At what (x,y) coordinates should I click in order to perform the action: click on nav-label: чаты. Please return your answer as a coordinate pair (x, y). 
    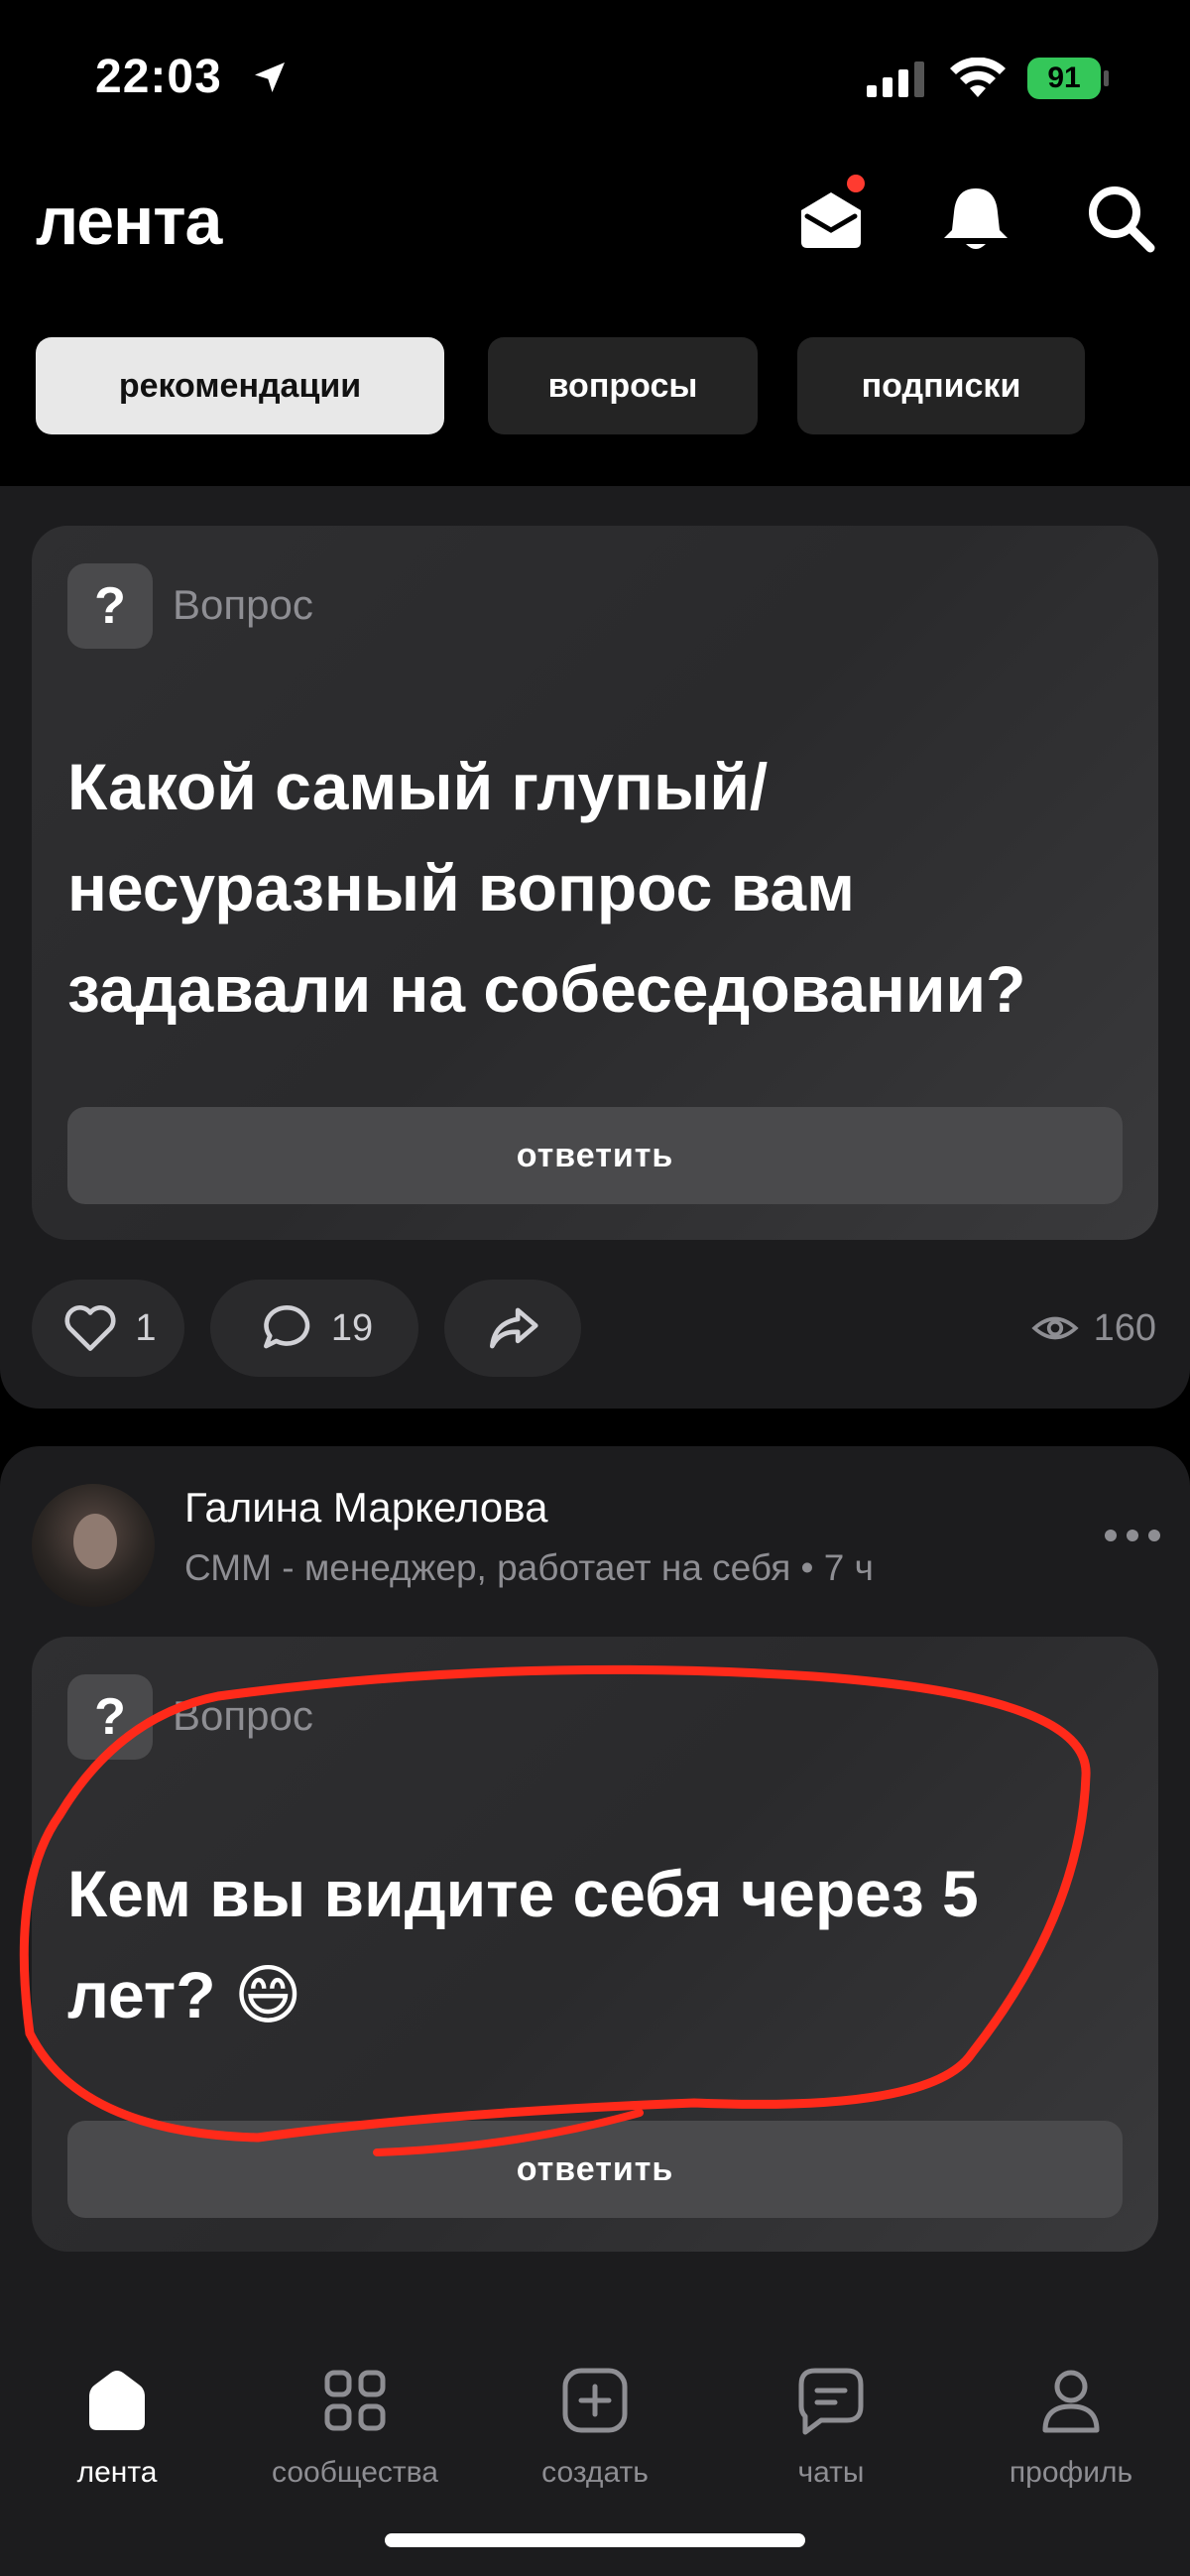
    Looking at the image, I should click on (831, 2472).